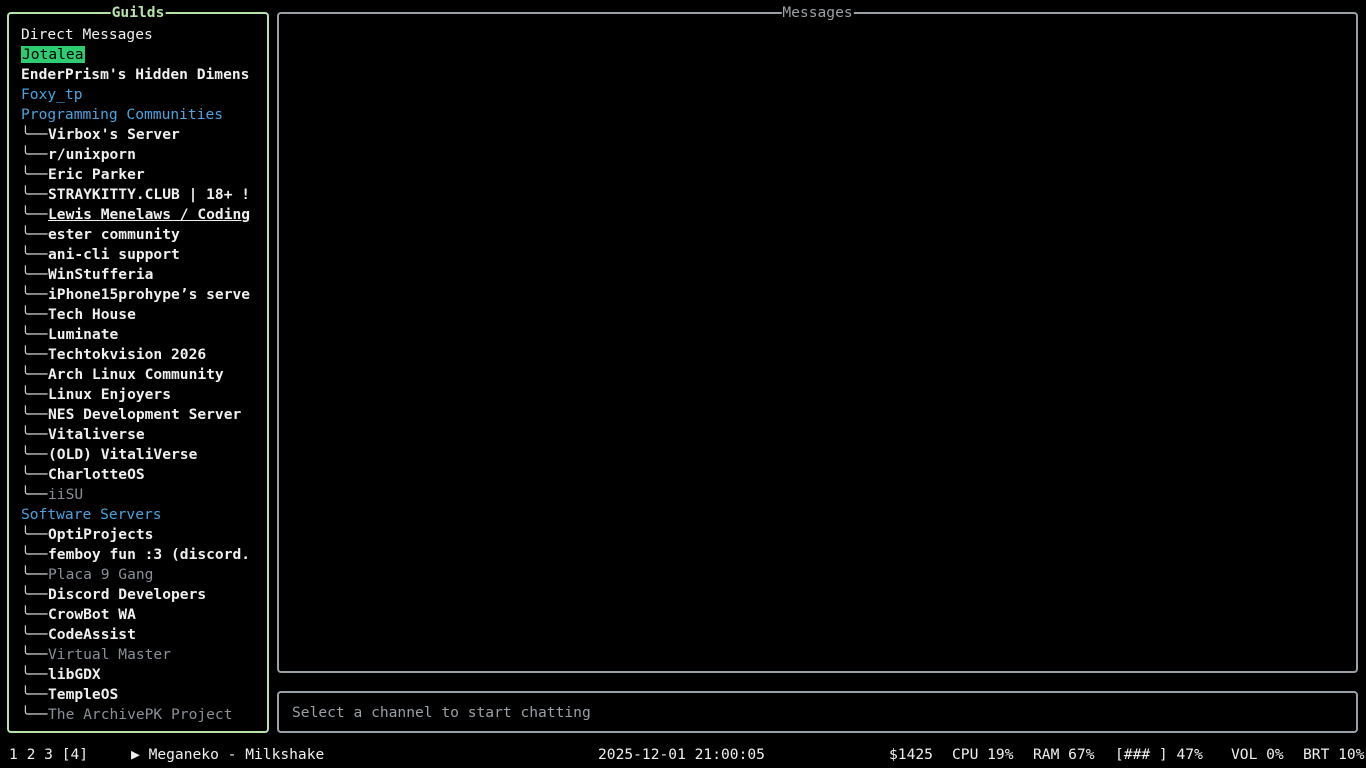 This screenshot has width=1366, height=768. I want to click on guild-item: ╰──ani-cli support, so click(139, 255).